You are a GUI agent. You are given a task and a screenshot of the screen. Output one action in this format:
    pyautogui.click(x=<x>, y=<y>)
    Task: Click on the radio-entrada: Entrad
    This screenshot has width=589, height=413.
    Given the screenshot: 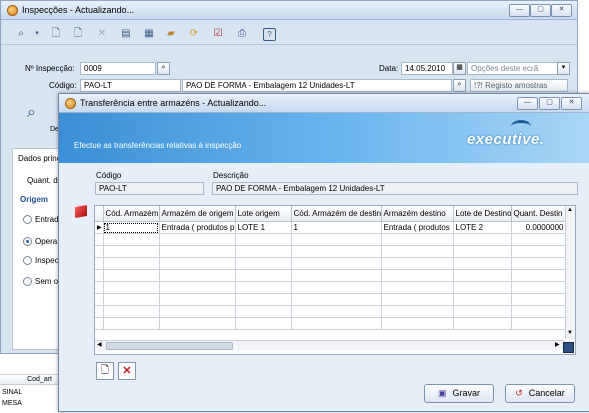 What is the action you would take?
    pyautogui.click(x=41, y=220)
    